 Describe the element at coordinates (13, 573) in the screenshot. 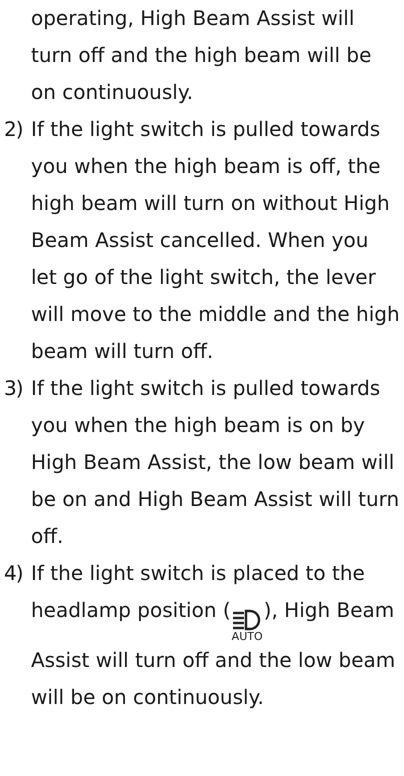

I see `list-number: 4)` at that location.